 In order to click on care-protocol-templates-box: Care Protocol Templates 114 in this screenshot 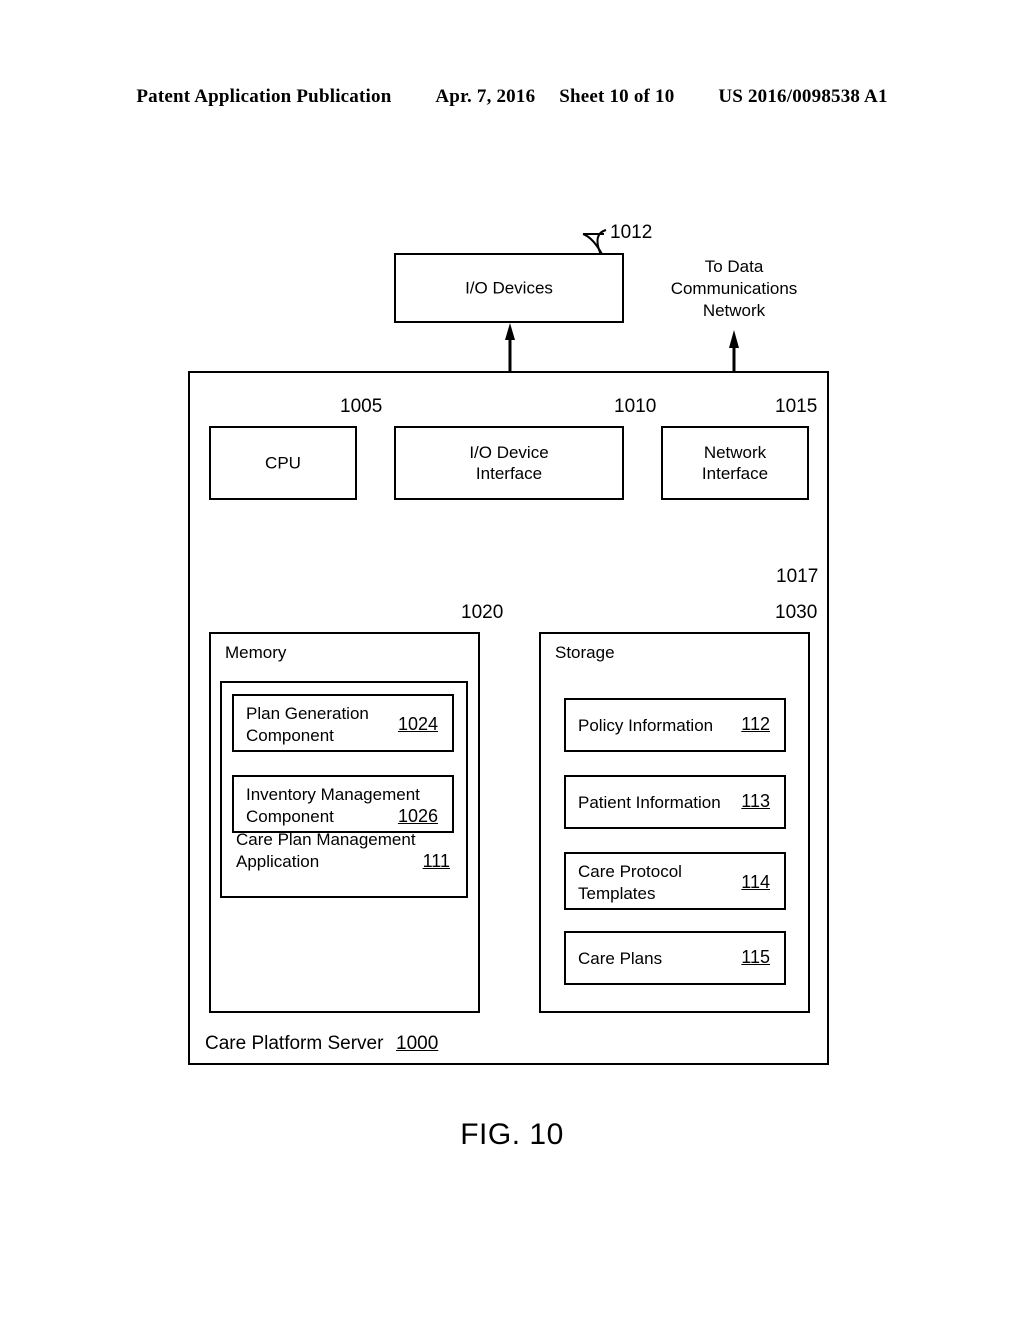, I will do `click(675, 881)`.